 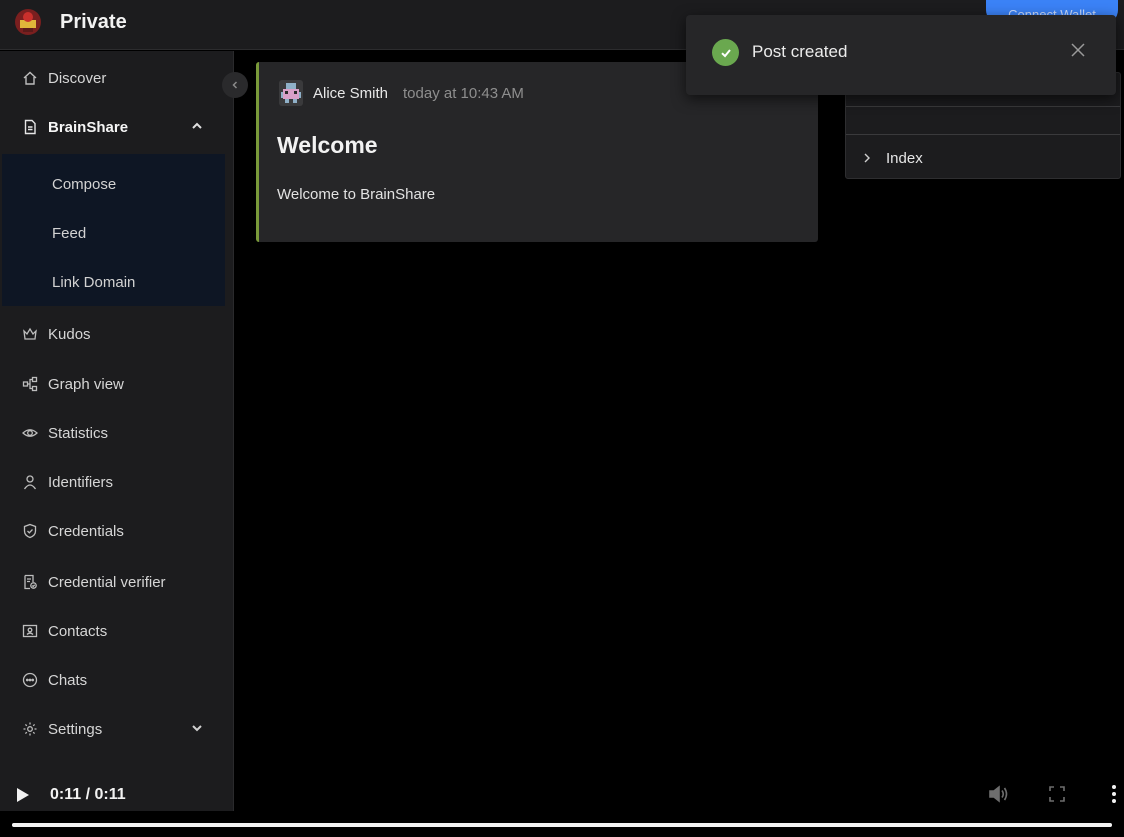 What do you see at coordinates (901, 55) in the screenshot?
I see `toast-notification: Post created` at bounding box center [901, 55].